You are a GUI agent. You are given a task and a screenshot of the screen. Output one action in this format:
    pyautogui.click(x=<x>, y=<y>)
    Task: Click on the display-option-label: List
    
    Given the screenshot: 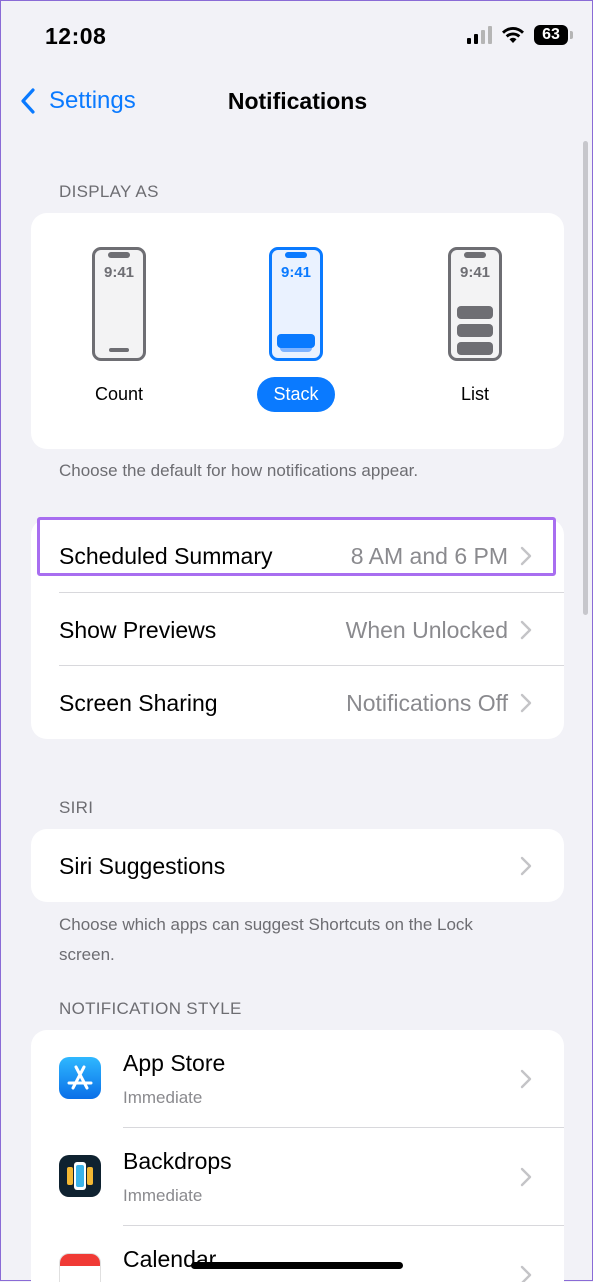 What is the action you would take?
    pyautogui.click(x=474, y=394)
    